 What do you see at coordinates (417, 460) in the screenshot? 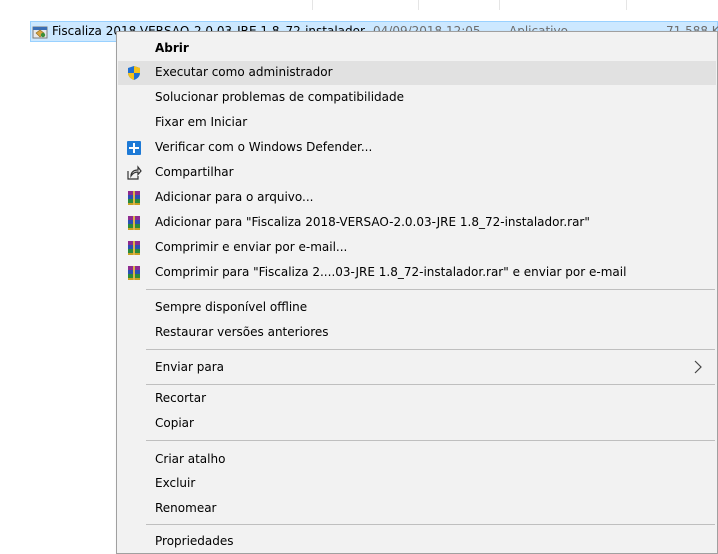
I see `menu-item-create-shortcut: Criar atalho` at bounding box center [417, 460].